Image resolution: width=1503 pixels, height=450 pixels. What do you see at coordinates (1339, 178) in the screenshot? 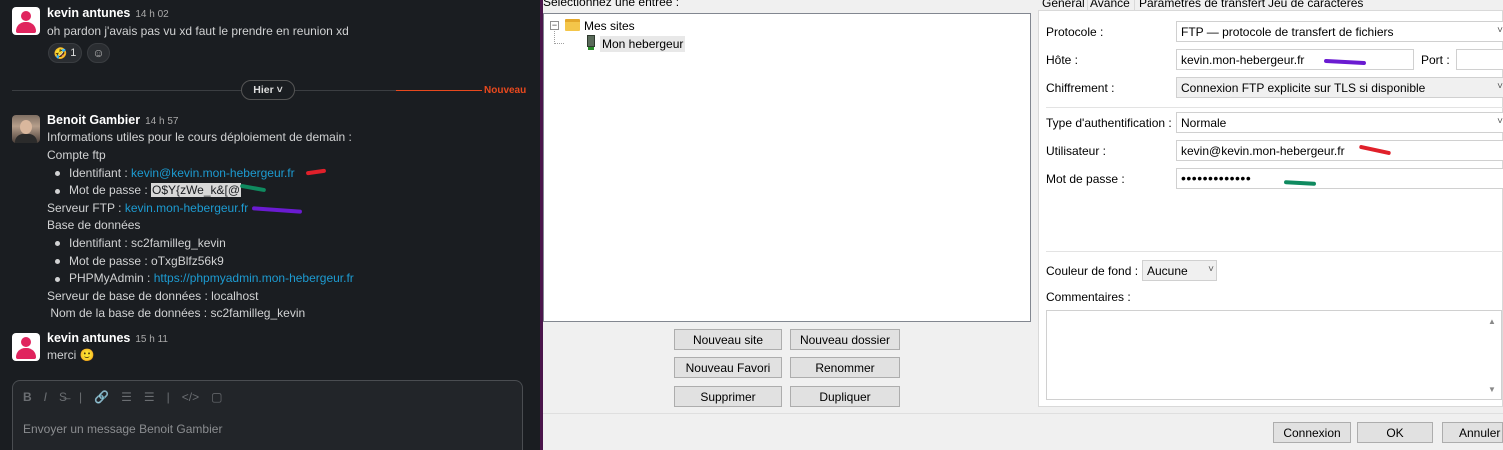
I see `password-input: •••••••••••••` at bounding box center [1339, 178].